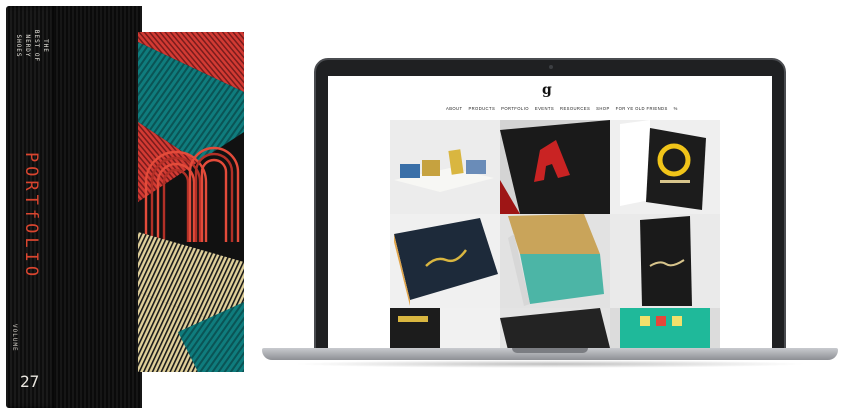 The image size is (842, 416). I want to click on portfolio-tile-open-book, so click(445, 167).